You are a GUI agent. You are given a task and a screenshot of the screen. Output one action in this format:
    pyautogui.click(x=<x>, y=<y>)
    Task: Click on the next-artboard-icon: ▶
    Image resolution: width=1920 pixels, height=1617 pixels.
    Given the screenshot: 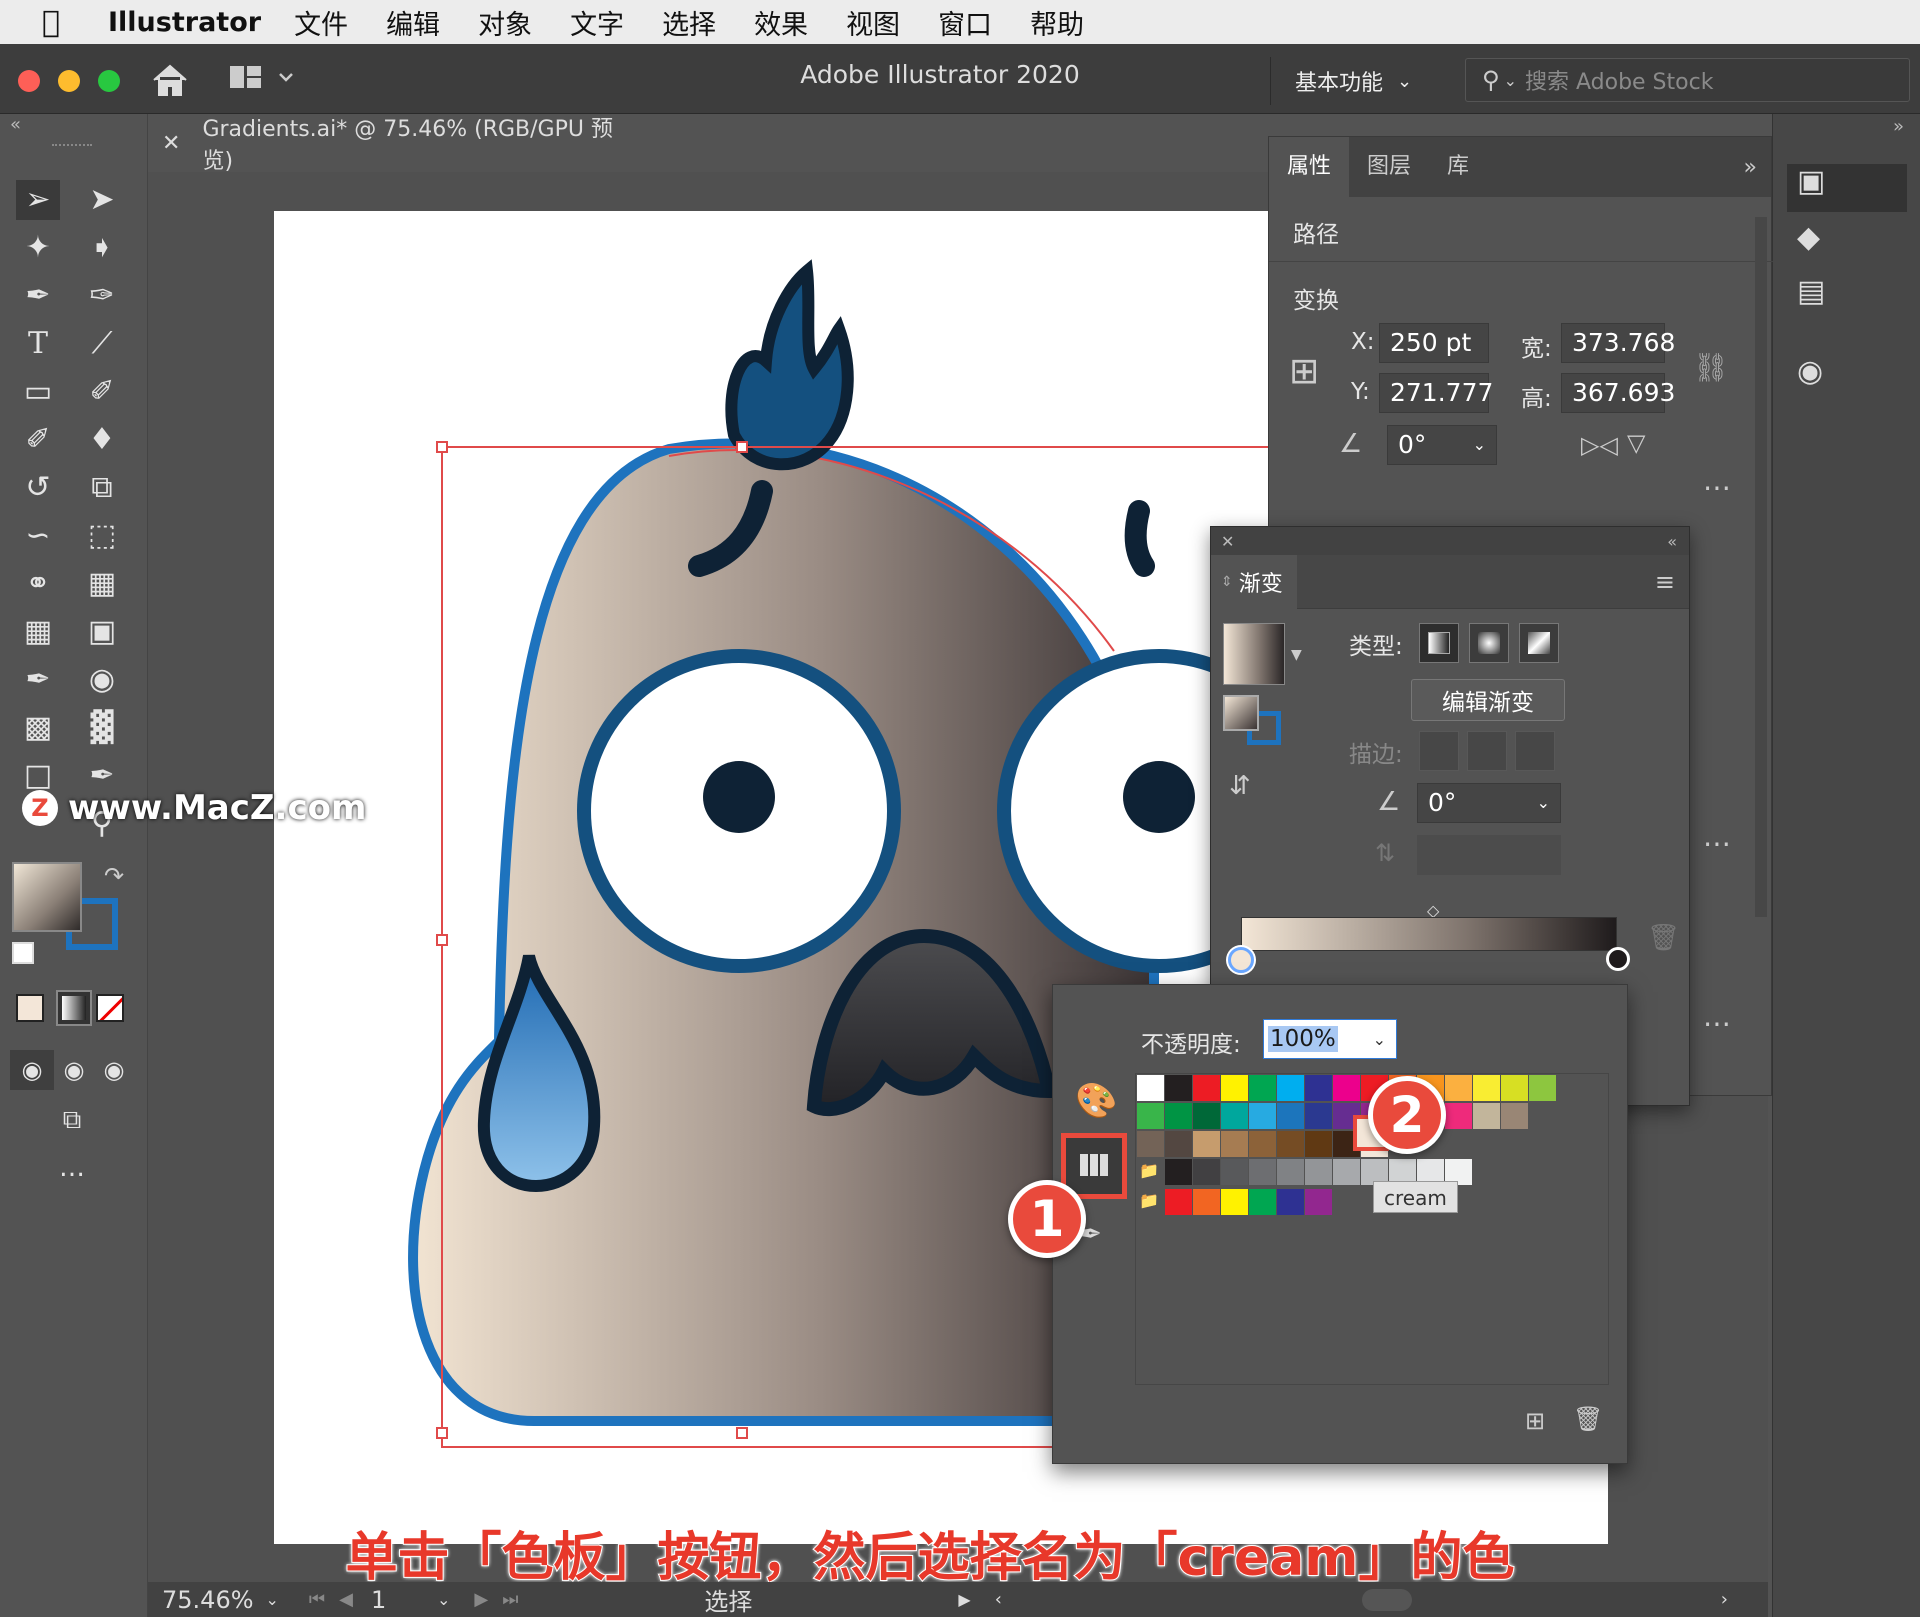 What is the action you would take?
    pyautogui.click(x=481, y=1599)
    